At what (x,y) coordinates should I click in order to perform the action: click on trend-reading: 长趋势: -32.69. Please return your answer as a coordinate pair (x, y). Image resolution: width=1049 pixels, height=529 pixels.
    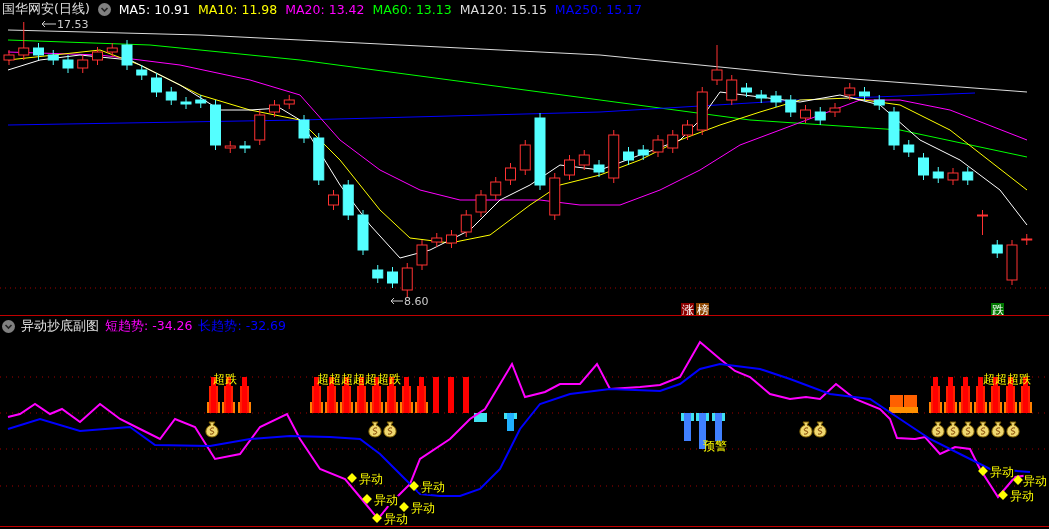
    Looking at the image, I should click on (242, 326).